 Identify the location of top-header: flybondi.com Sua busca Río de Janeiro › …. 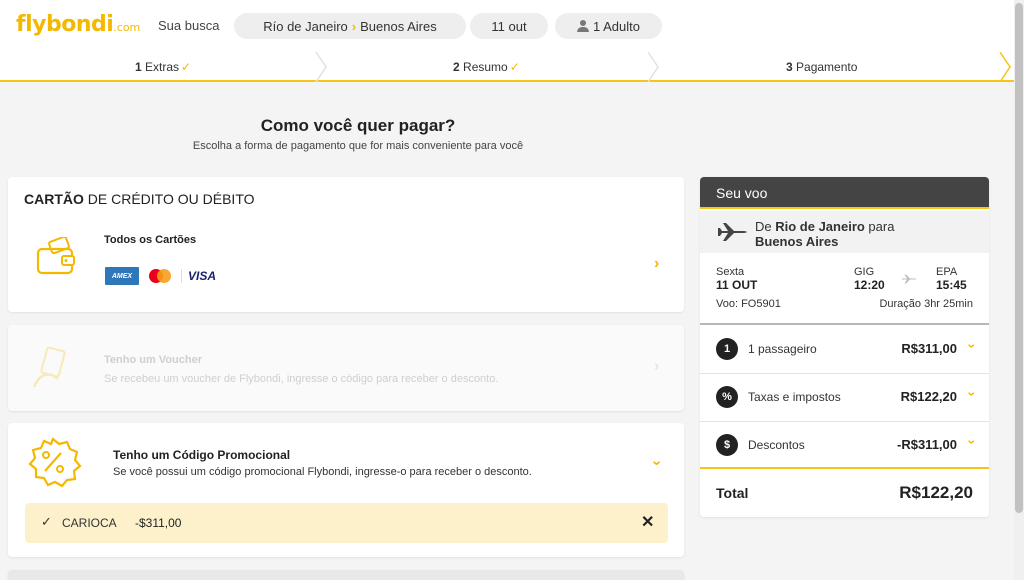
(507, 26).